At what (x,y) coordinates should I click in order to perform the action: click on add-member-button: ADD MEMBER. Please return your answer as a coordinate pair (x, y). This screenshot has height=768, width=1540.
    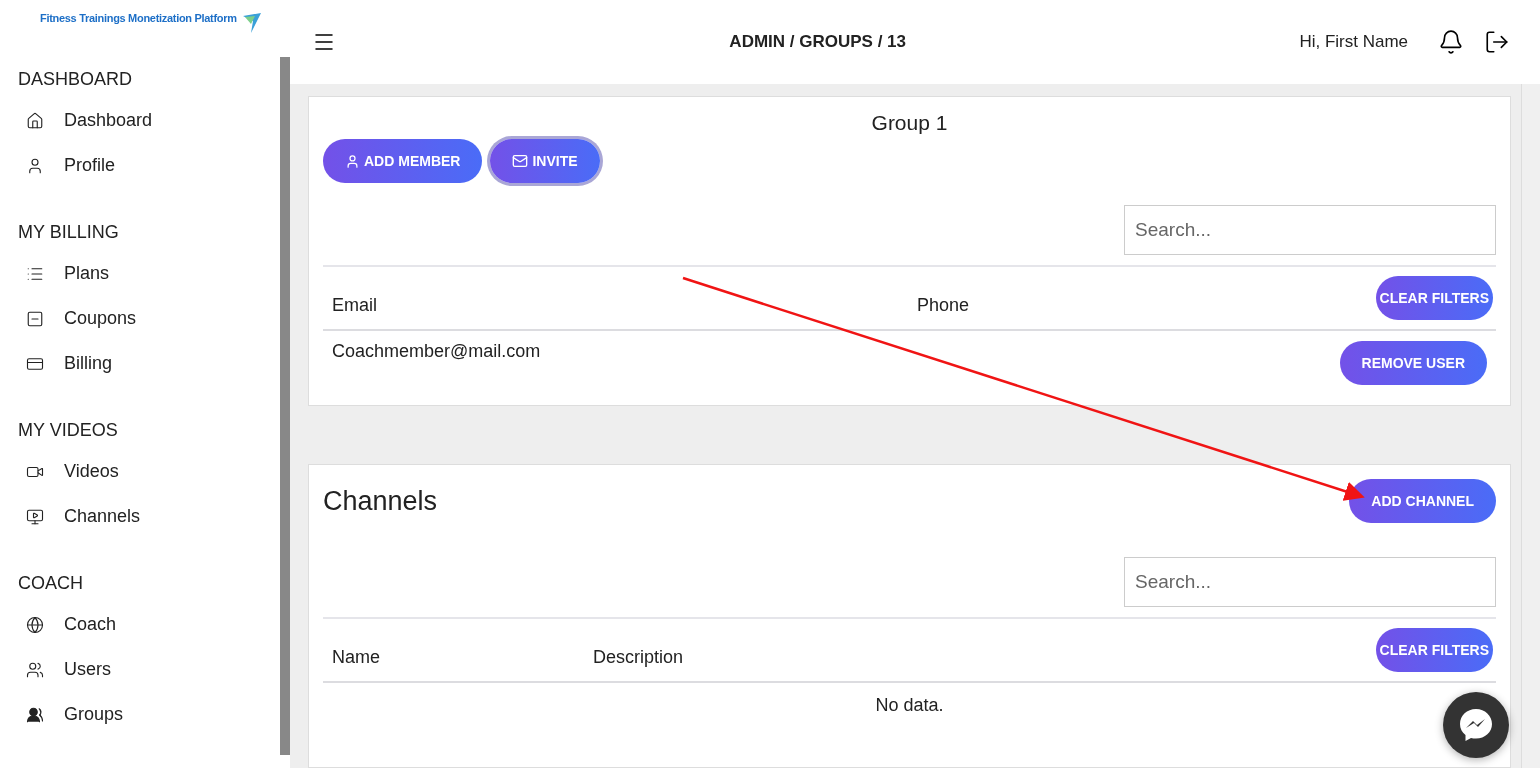
    Looking at the image, I should click on (403, 161).